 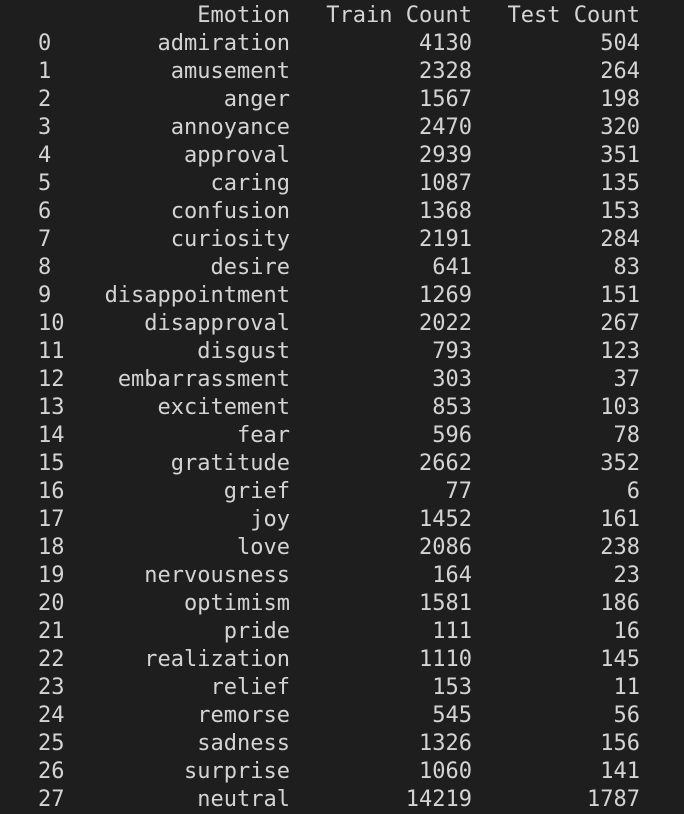 What do you see at coordinates (445, 211) in the screenshot?
I see `train-count-cell: 1368` at bounding box center [445, 211].